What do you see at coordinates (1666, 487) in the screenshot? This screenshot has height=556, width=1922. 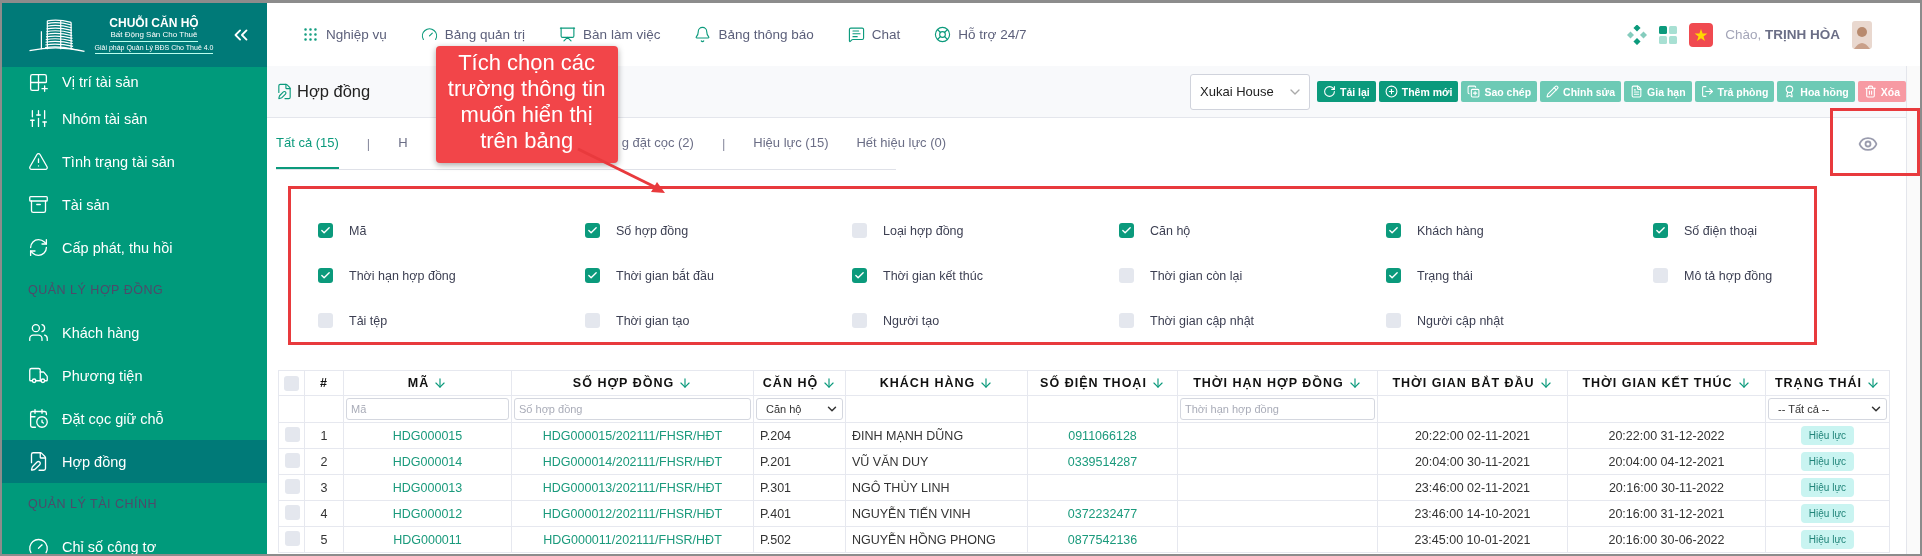 I see `table-cell: 20:16:00 30-11-2022` at bounding box center [1666, 487].